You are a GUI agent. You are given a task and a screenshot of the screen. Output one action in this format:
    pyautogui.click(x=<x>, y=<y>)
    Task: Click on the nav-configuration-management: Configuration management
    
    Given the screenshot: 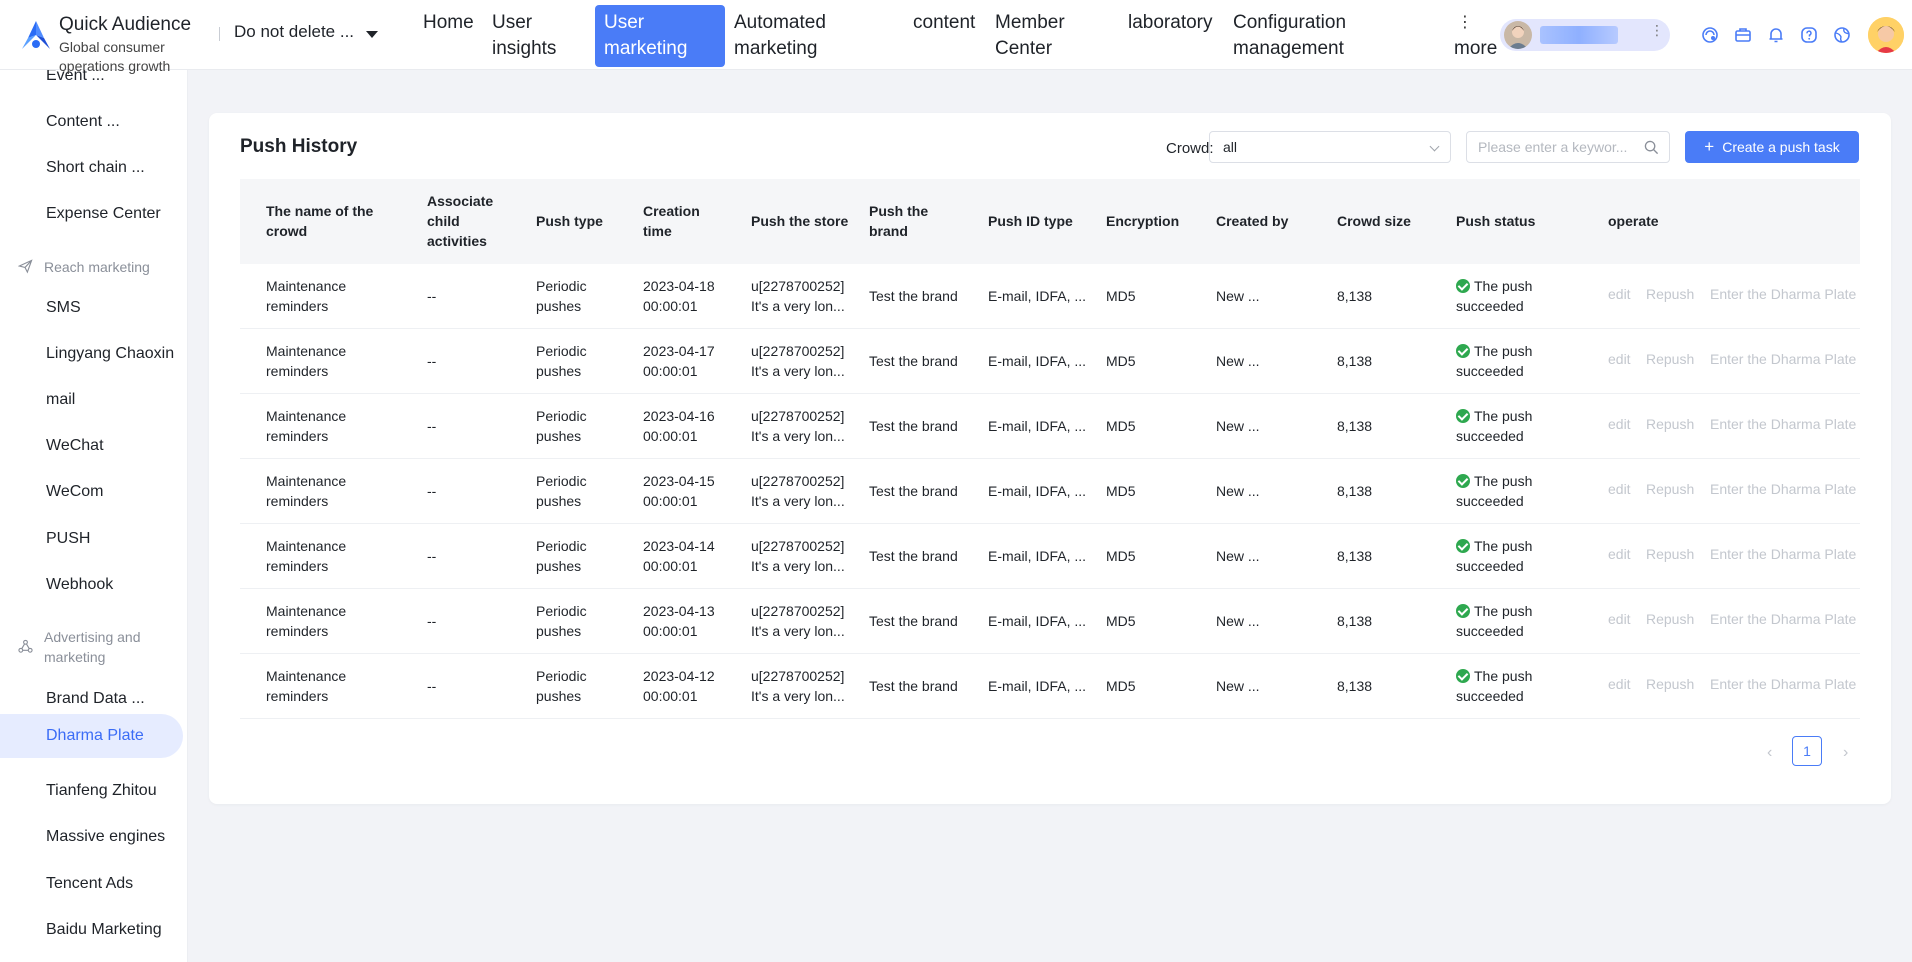 What is the action you would take?
    pyautogui.click(x=1298, y=36)
    